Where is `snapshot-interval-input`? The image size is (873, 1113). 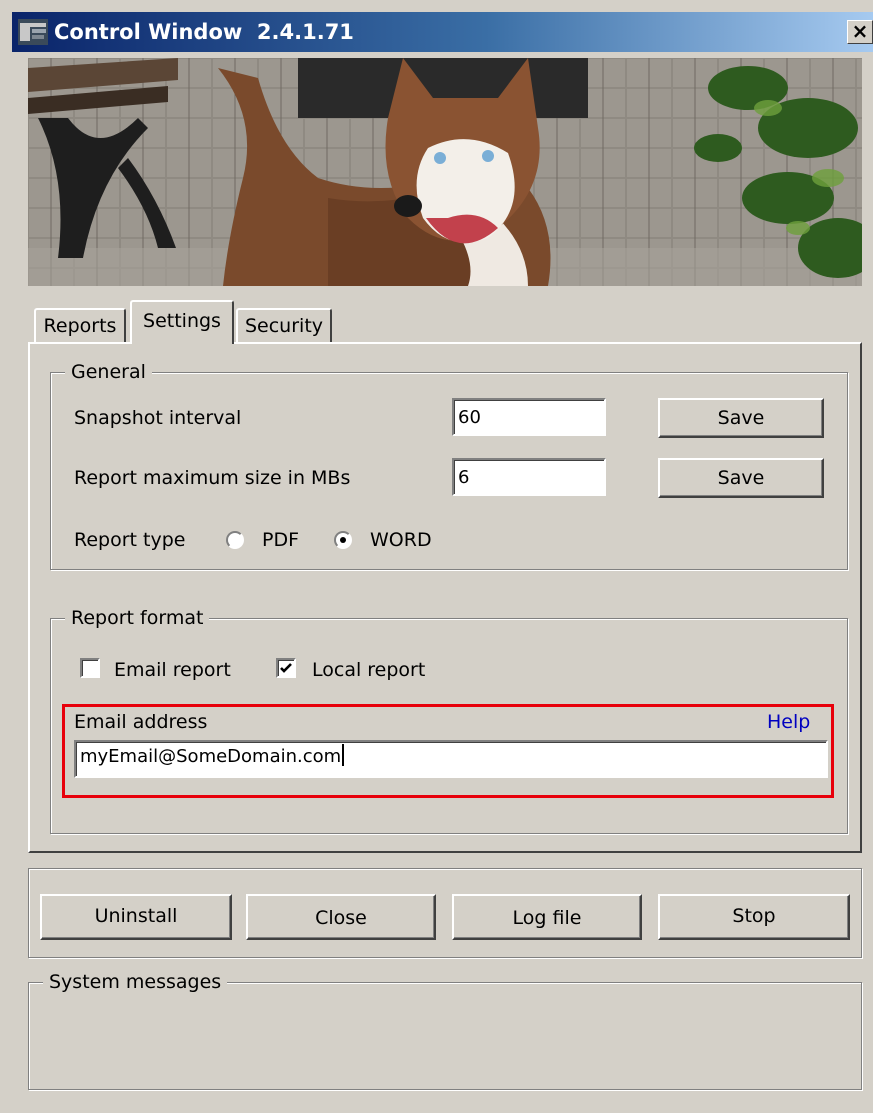
snapshot-interval-input is located at coordinates (529, 417).